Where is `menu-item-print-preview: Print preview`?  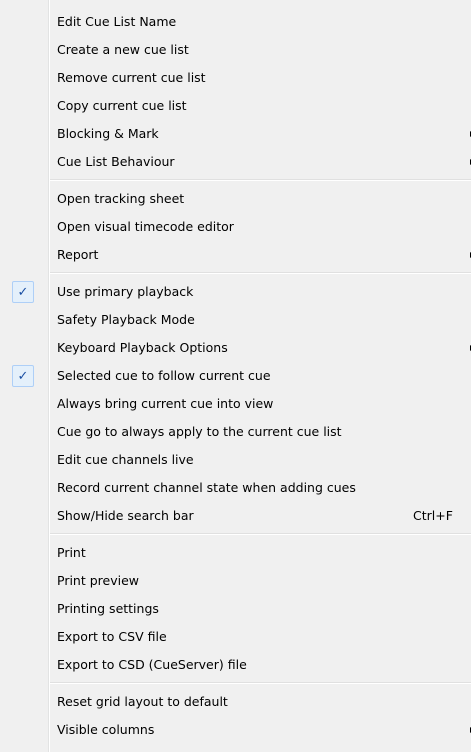
menu-item-print-preview: Print preview is located at coordinates (235, 581).